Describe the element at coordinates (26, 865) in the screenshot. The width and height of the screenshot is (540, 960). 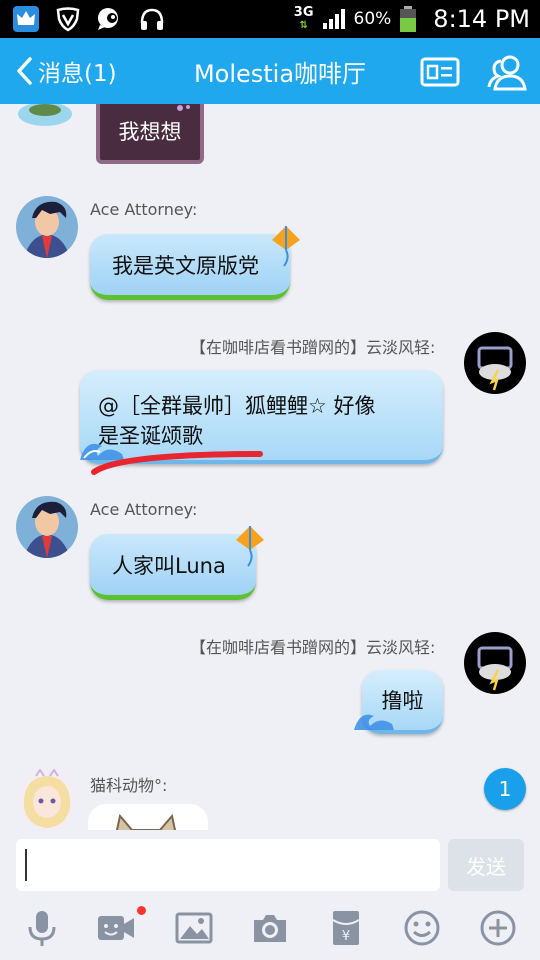
I see `text-cursor` at that location.